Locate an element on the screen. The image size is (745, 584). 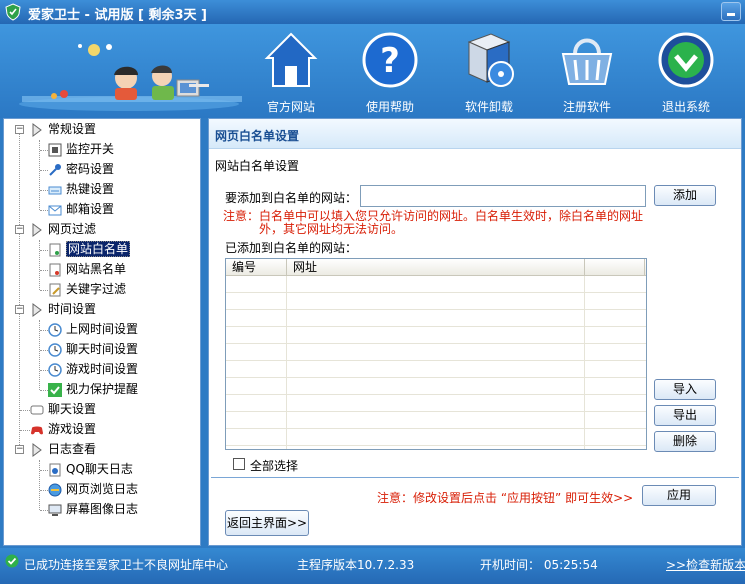
exit-button: 退出系统 is located at coordinates (686, 73).